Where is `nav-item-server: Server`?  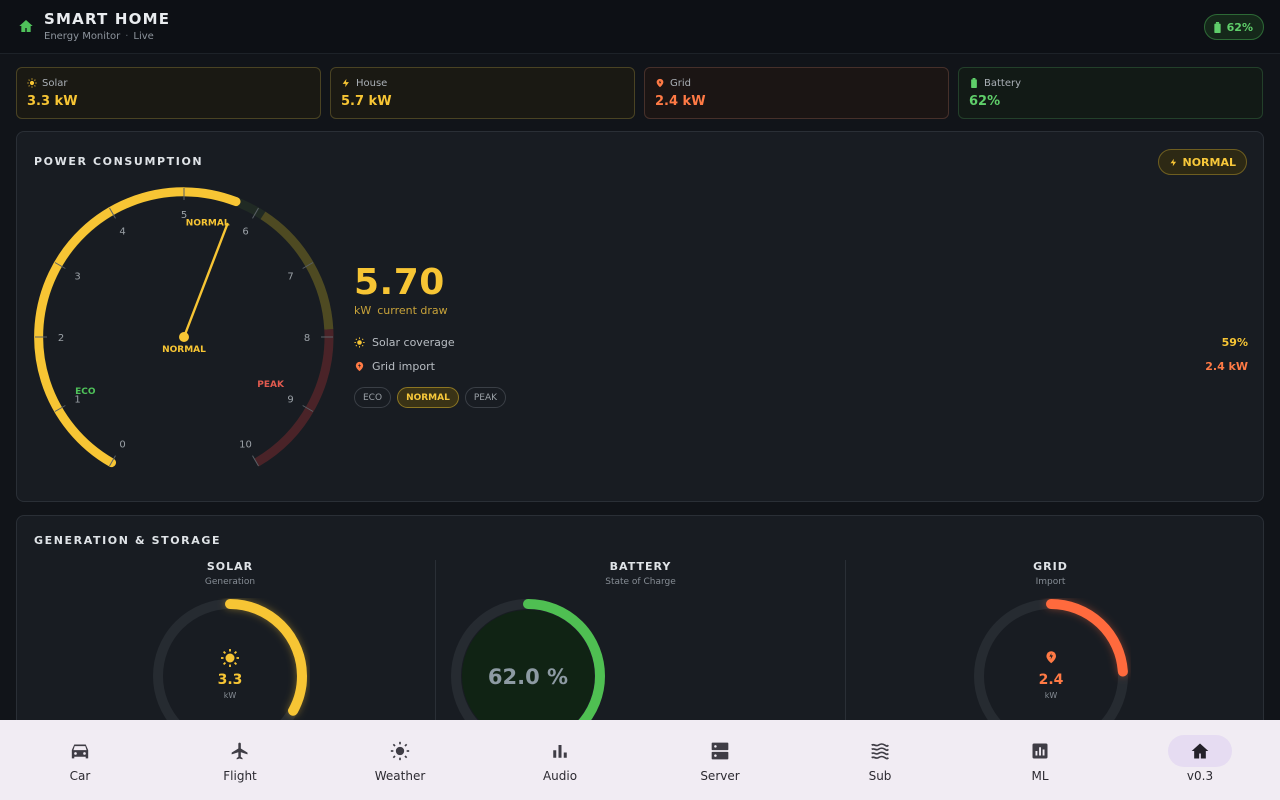
nav-item-server: Server is located at coordinates (720, 760).